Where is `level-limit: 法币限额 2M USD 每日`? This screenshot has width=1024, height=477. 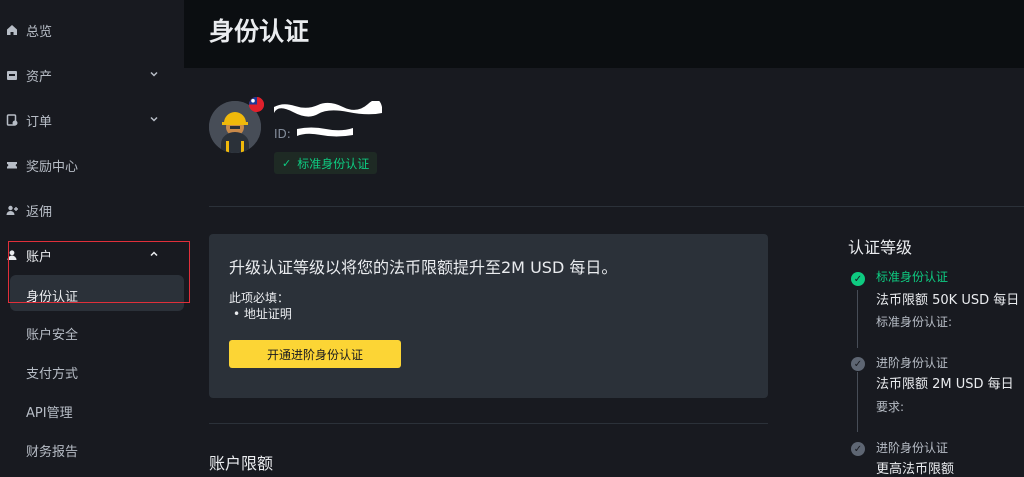
level-limit: 法币限额 2M USD 每日 is located at coordinates (945, 384).